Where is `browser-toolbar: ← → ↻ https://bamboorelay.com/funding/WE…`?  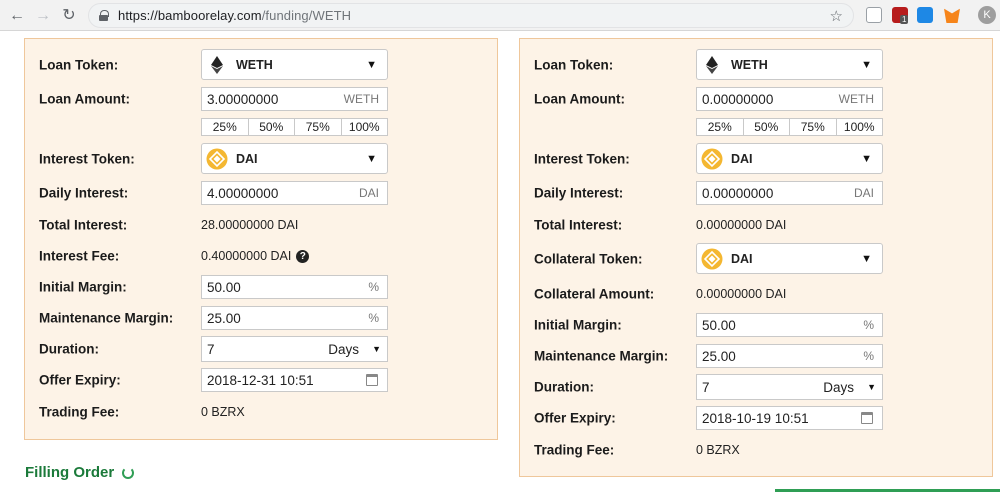 browser-toolbar: ← → ↻ https://bamboorelay.com/funding/WE… is located at coordinates (500, 15).